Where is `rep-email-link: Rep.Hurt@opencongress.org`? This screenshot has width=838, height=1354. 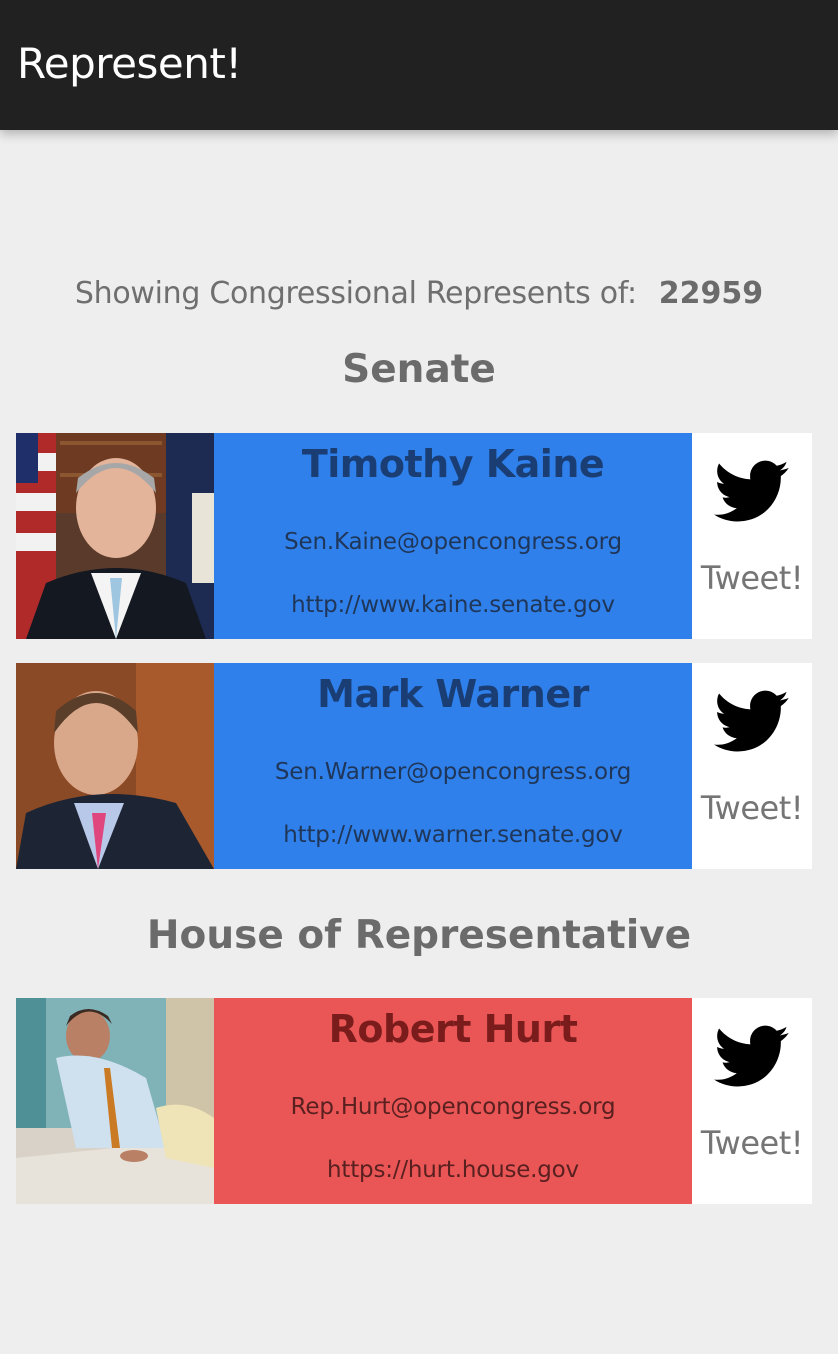 rep-email-link: Rep.Hurt@opencongress.org is located at coordinates (453, 1107).